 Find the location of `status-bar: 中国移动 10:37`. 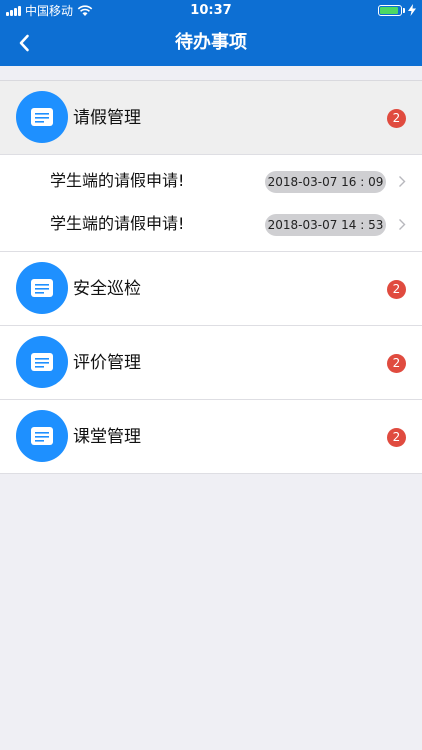

status-bar: 中国移动 10:37 is located at coordinates (211, 11).